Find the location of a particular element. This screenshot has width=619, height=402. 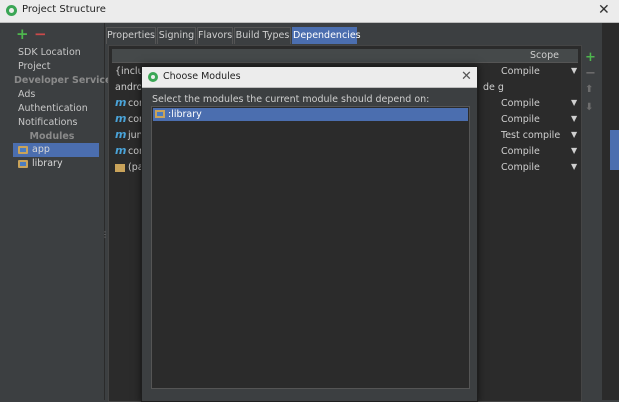

sidebar-item-notifications: Notifications is located at coordinates (47, 122).